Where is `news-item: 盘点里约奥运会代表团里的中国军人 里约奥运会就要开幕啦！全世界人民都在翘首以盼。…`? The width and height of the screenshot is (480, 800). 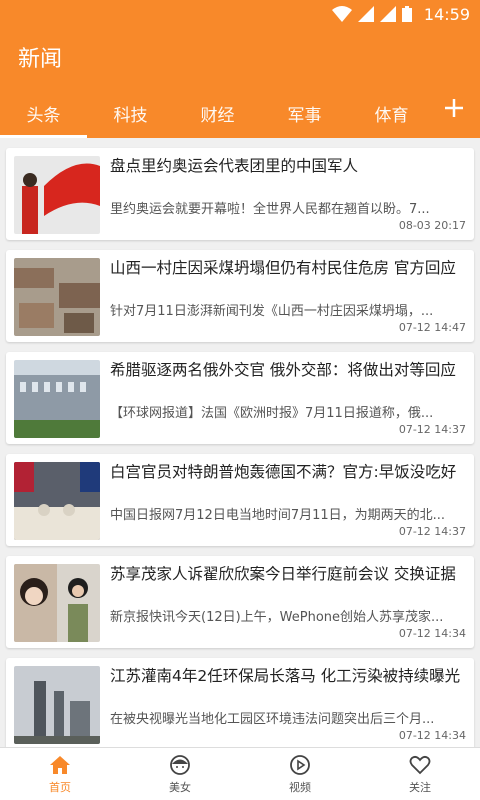 news-item: 盘点里约奥运会代表团里的中国军人 里约奥运会就要开幕啦！全世界人民都在翘首以盼。… is located at coordinates (240, 194).